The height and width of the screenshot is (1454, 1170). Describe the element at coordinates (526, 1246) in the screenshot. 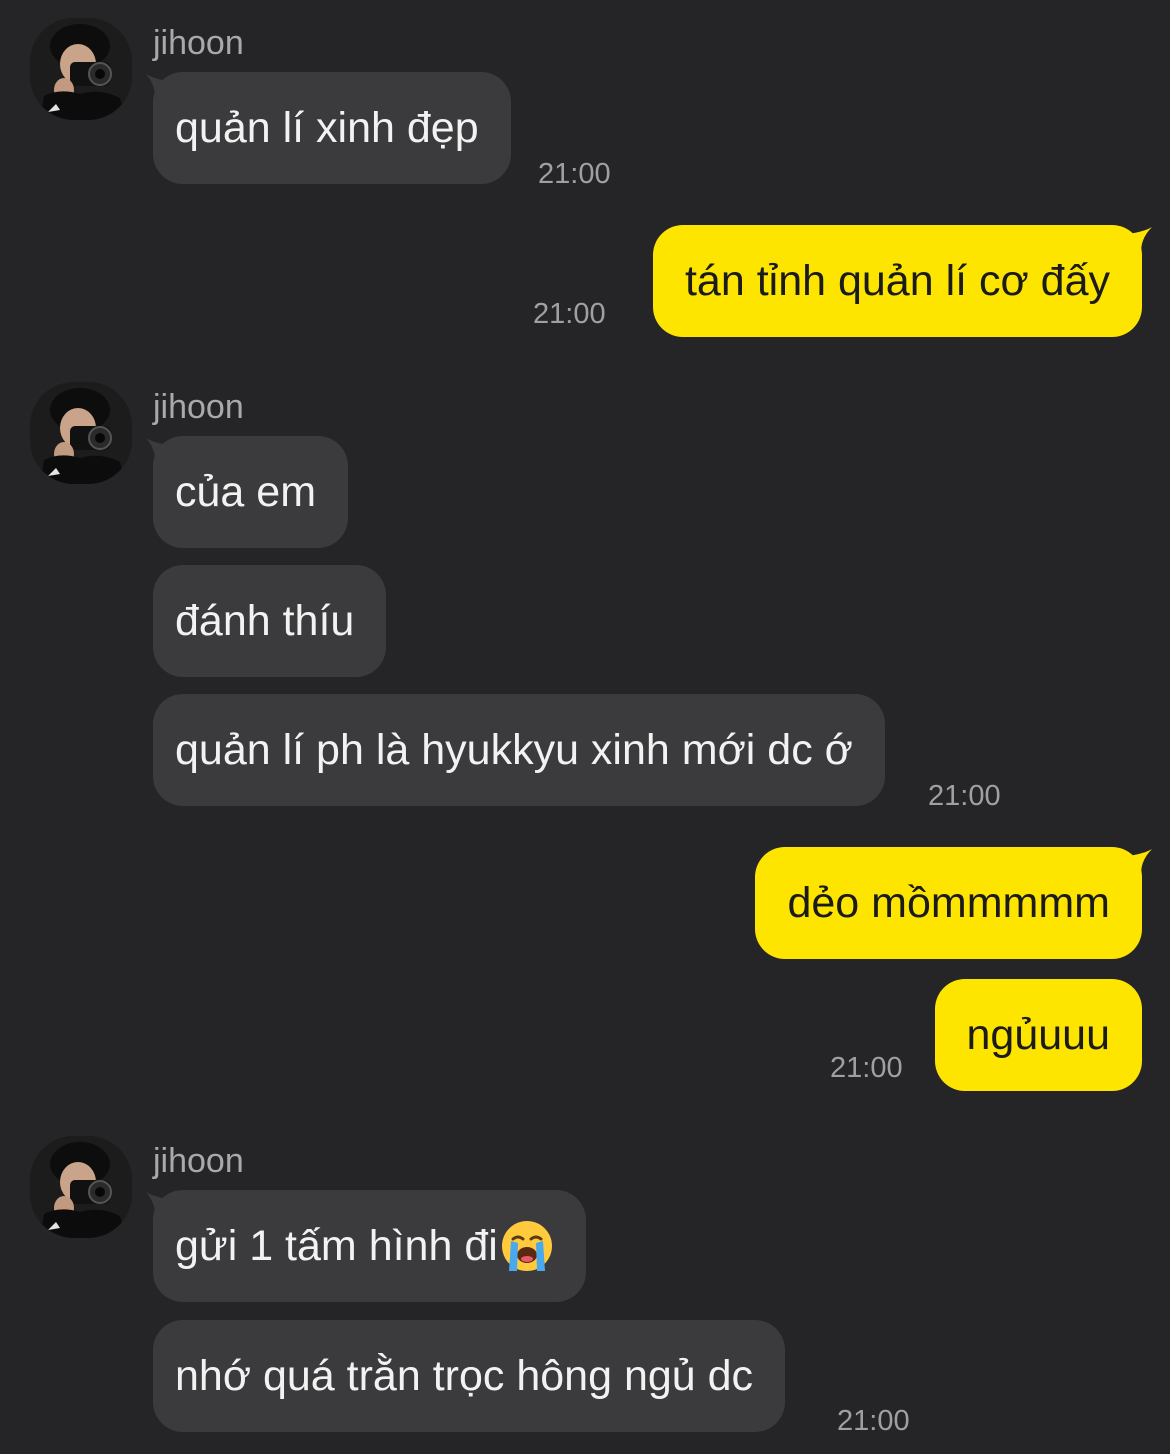

I see `loudly-crying-face-icon` at that location.